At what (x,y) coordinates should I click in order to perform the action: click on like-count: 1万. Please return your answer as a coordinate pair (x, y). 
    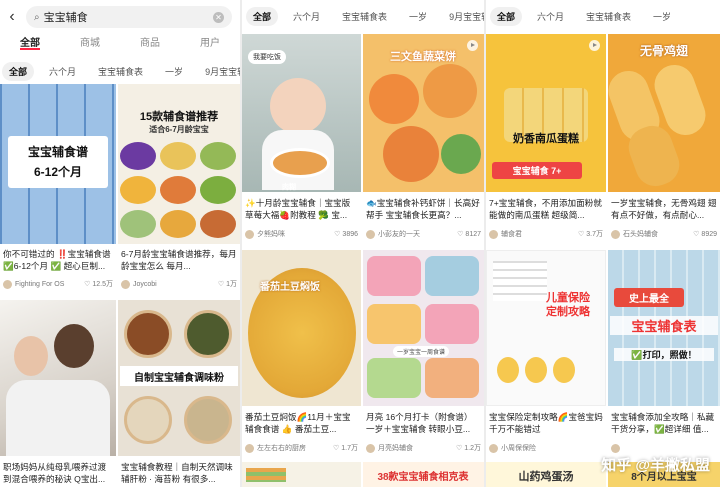
    Looking at the image, I should click on (231, 284).